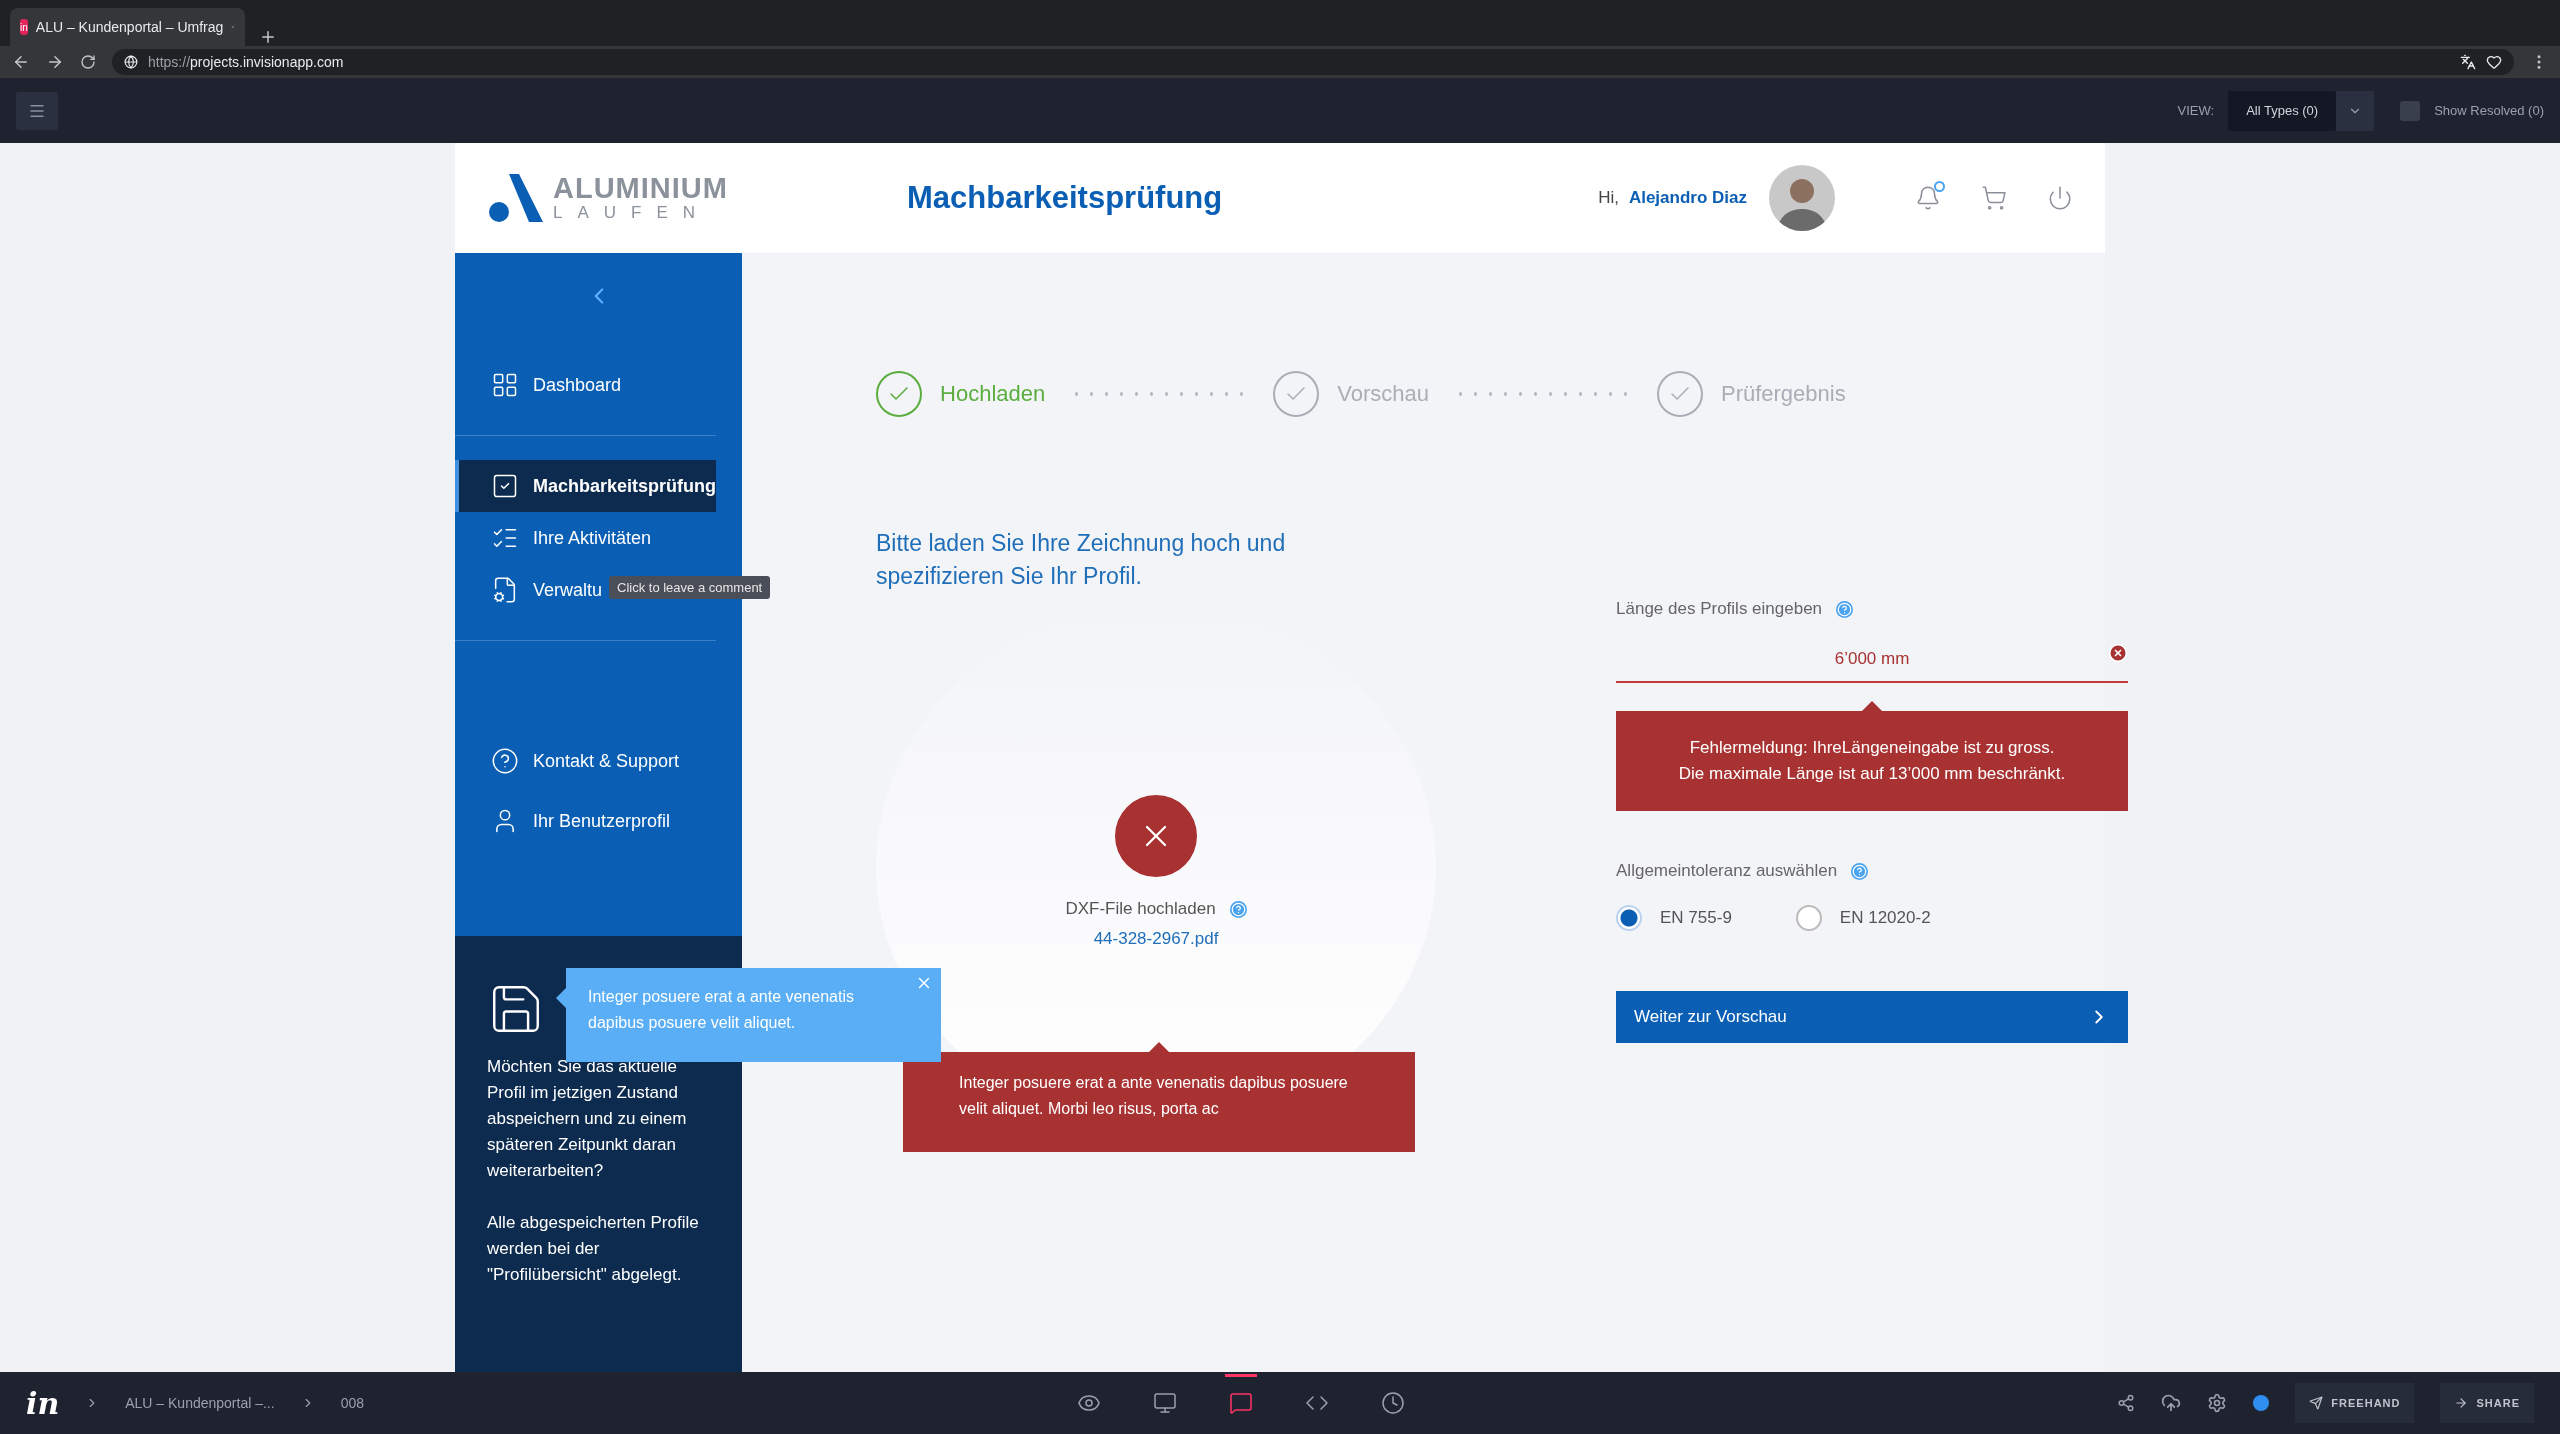 This screenshot has height=1434, width=2560. I want to click on checked-window-icon, so click(505, 486).